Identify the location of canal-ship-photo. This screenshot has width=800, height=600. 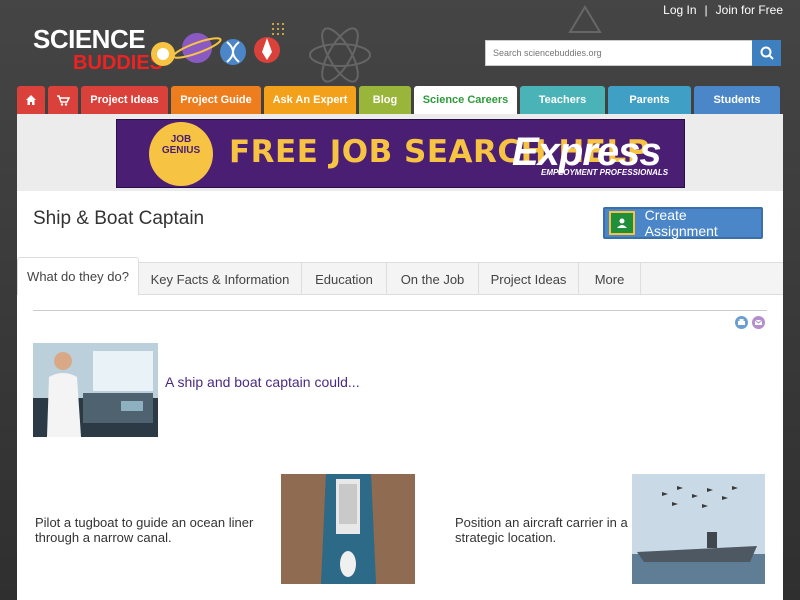
(348, 529).